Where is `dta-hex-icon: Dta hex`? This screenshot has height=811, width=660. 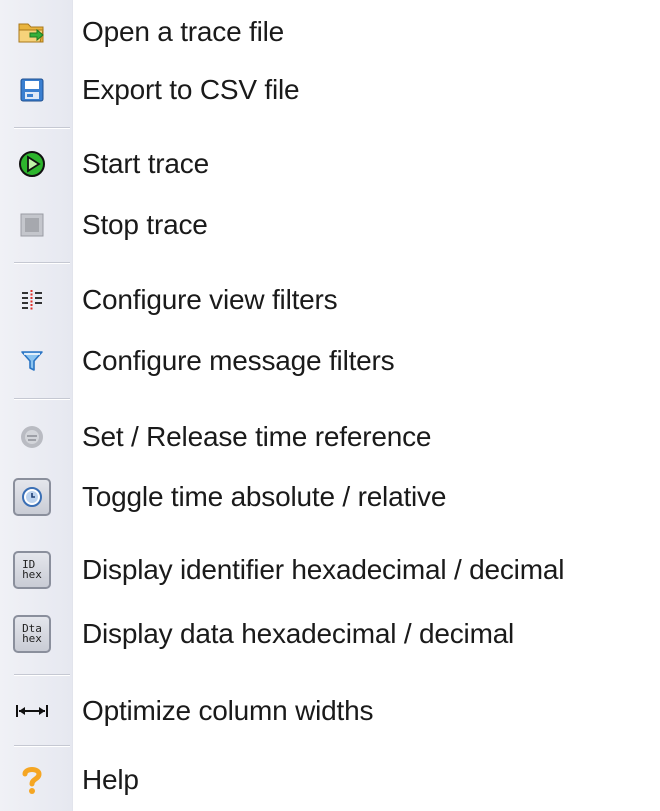
dta-hex-icon: Dta hex is located at coordinates (32, 634).